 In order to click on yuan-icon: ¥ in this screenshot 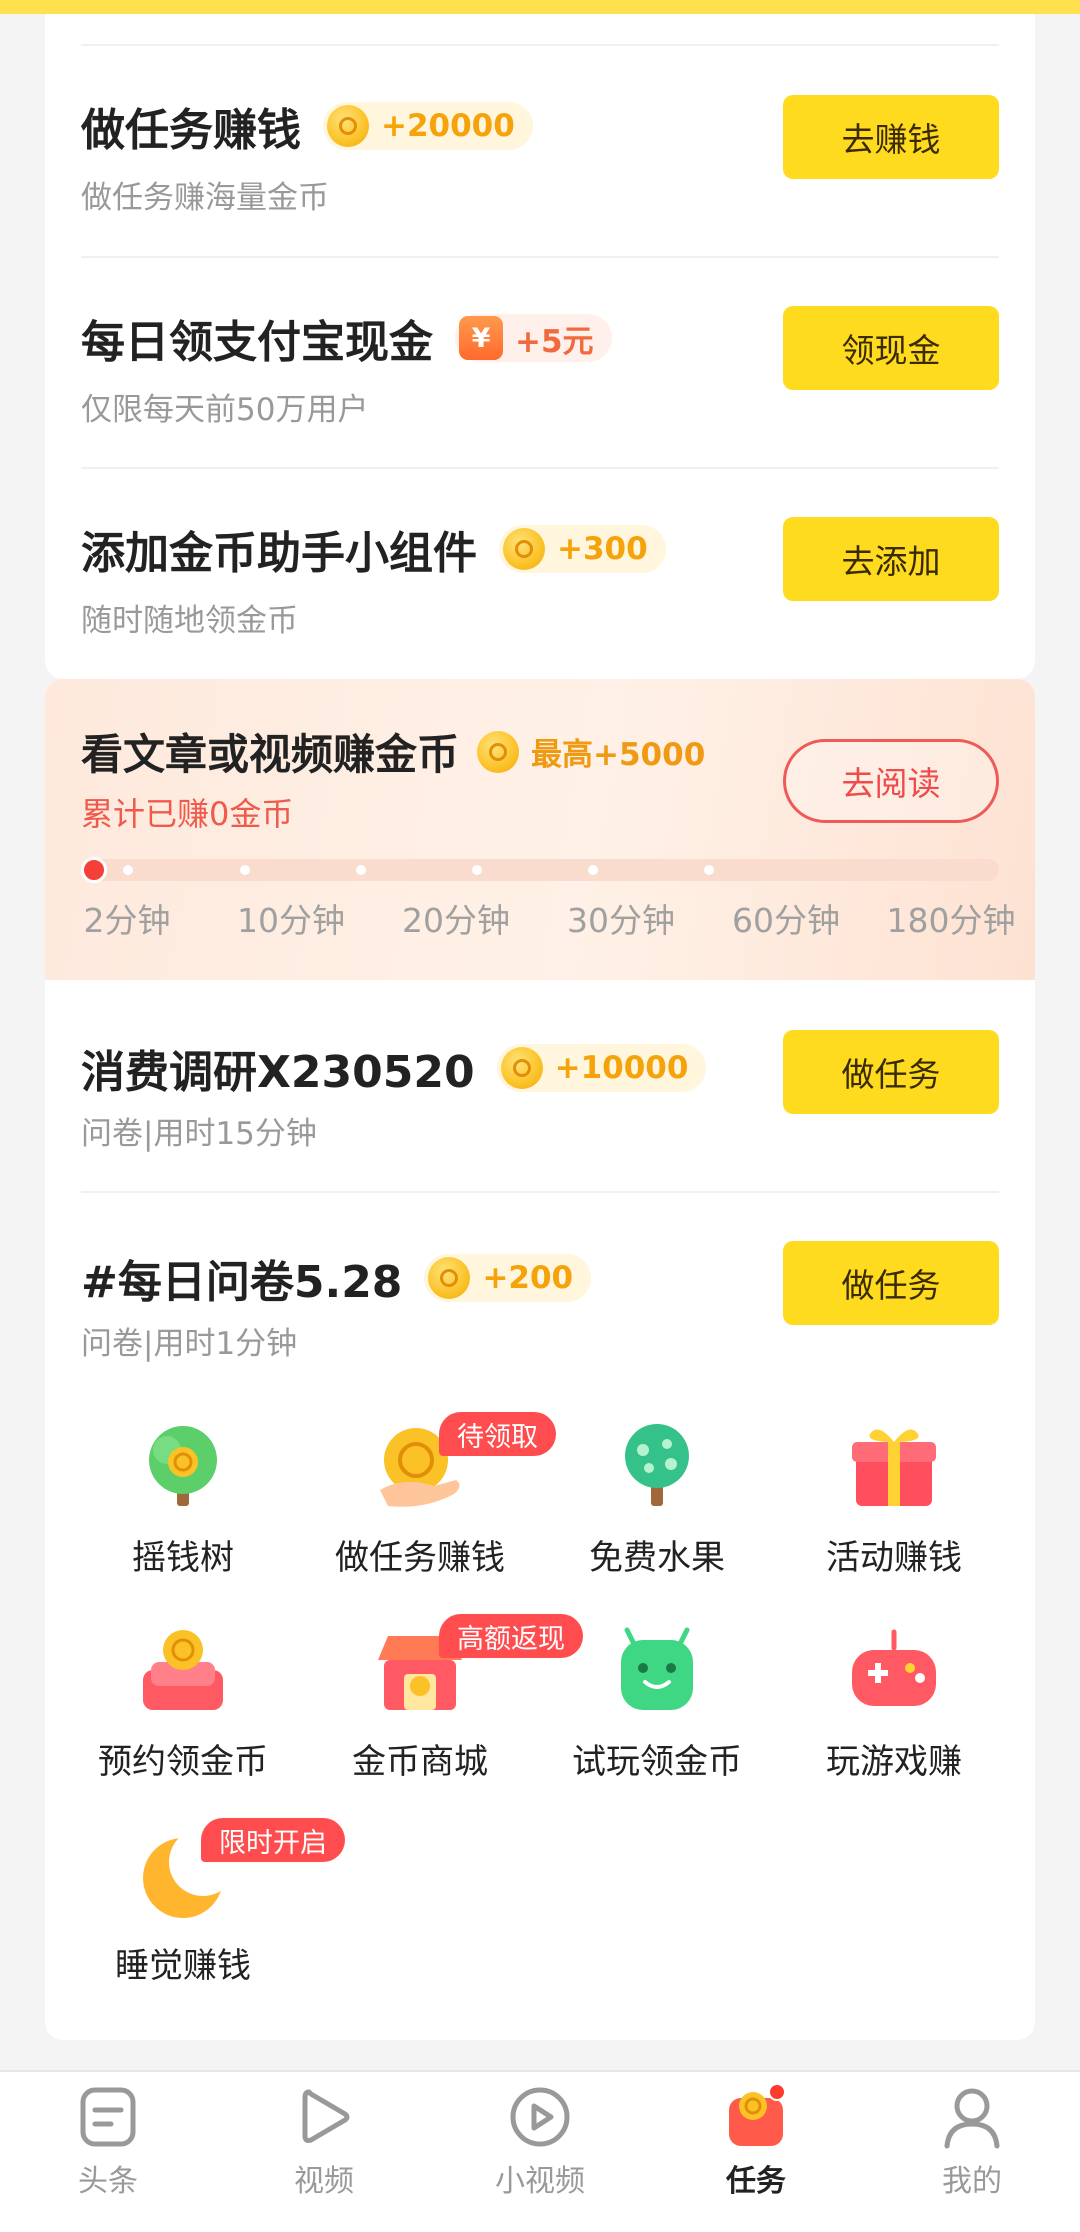, I will do `click(481, 338)`.